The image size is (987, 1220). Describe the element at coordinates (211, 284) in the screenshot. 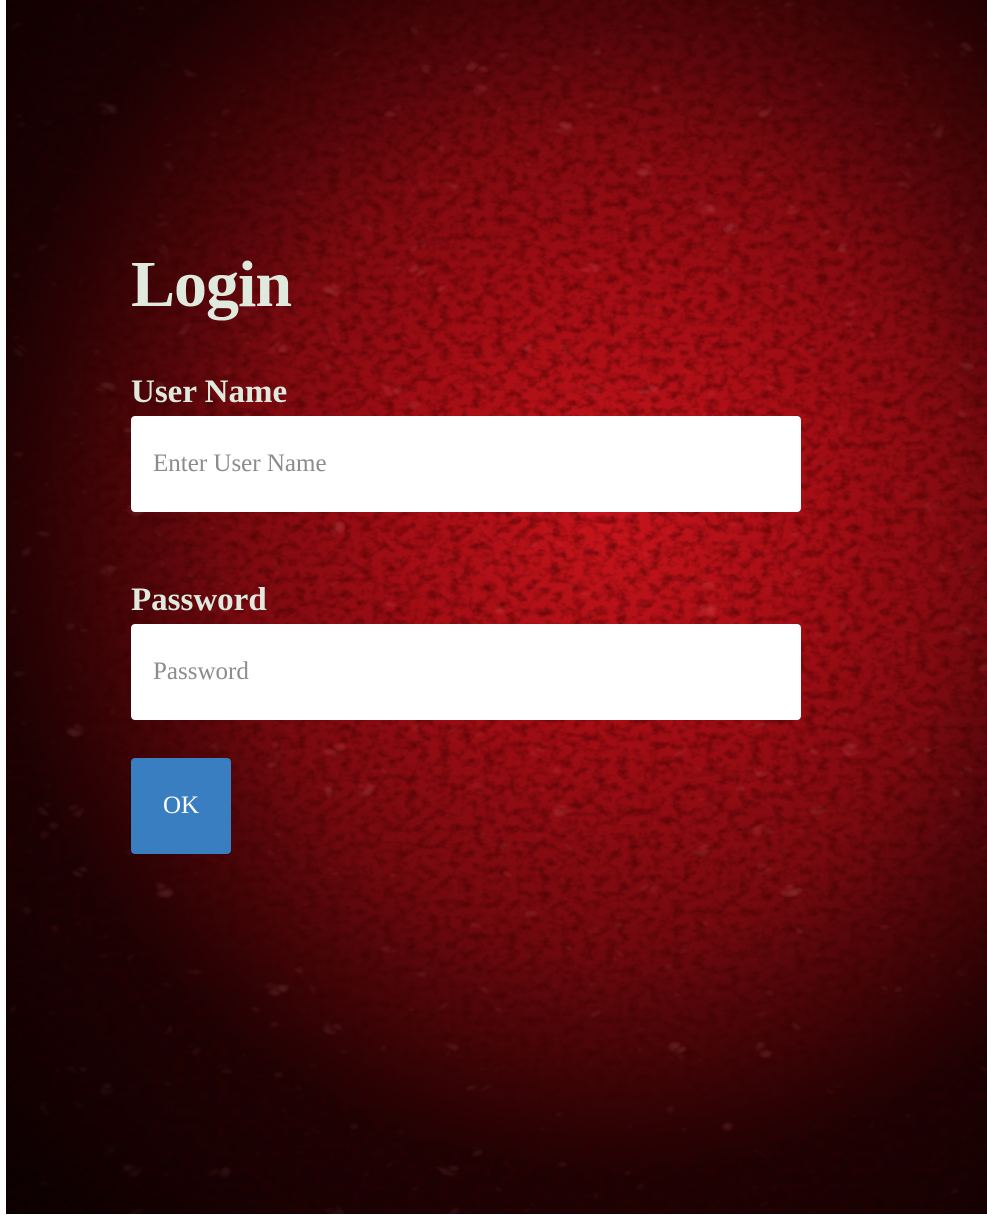

I see `page-title: Login` at that location.